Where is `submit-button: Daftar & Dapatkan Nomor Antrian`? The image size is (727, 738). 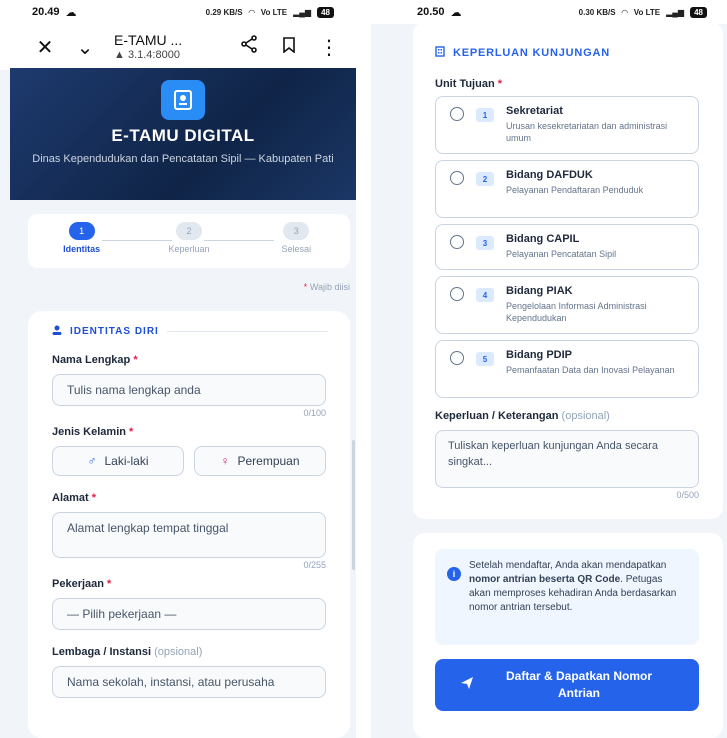 submit-button: Daftar & Dapatkan Nomor Antrian is located at coordinates (567, 685).